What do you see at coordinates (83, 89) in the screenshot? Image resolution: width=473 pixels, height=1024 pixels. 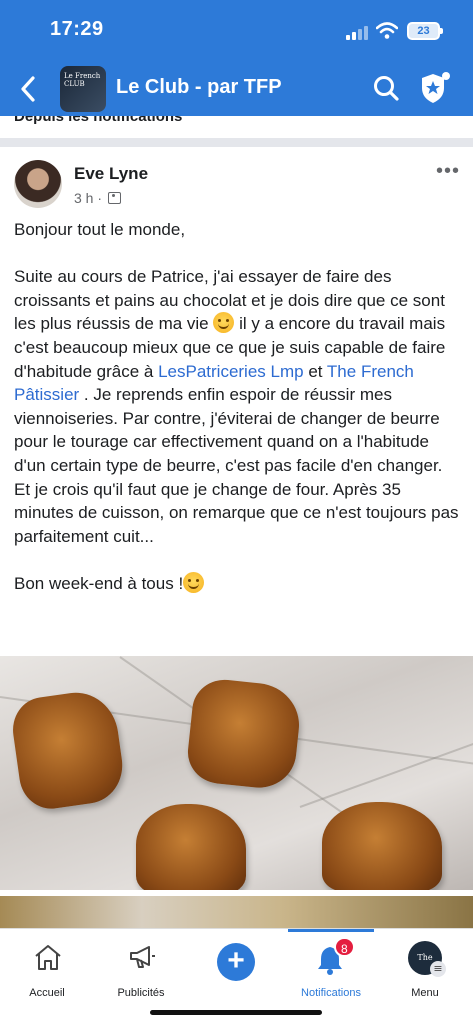 I see `group-logo: Le French CLUB` at bounding box center [83, 89].